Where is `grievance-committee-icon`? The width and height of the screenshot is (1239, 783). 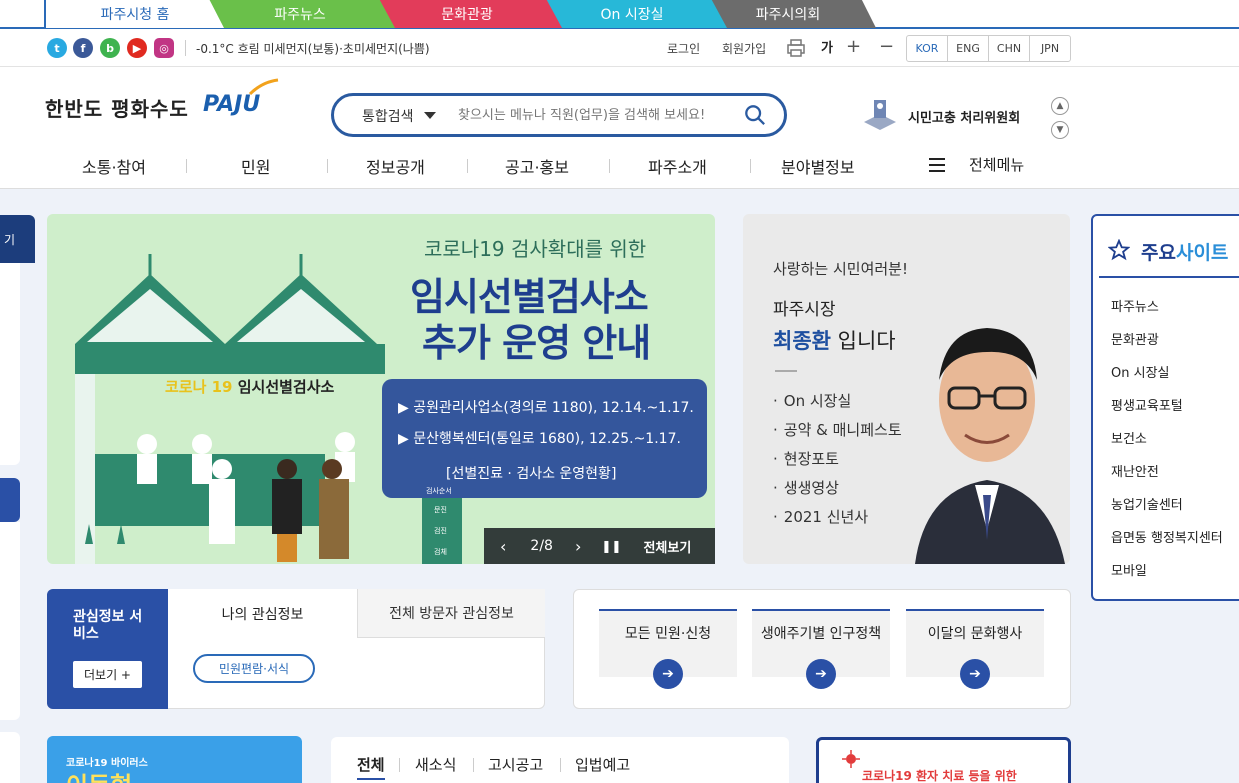 grievance-committee-icon is located at coordinates (880, 114).